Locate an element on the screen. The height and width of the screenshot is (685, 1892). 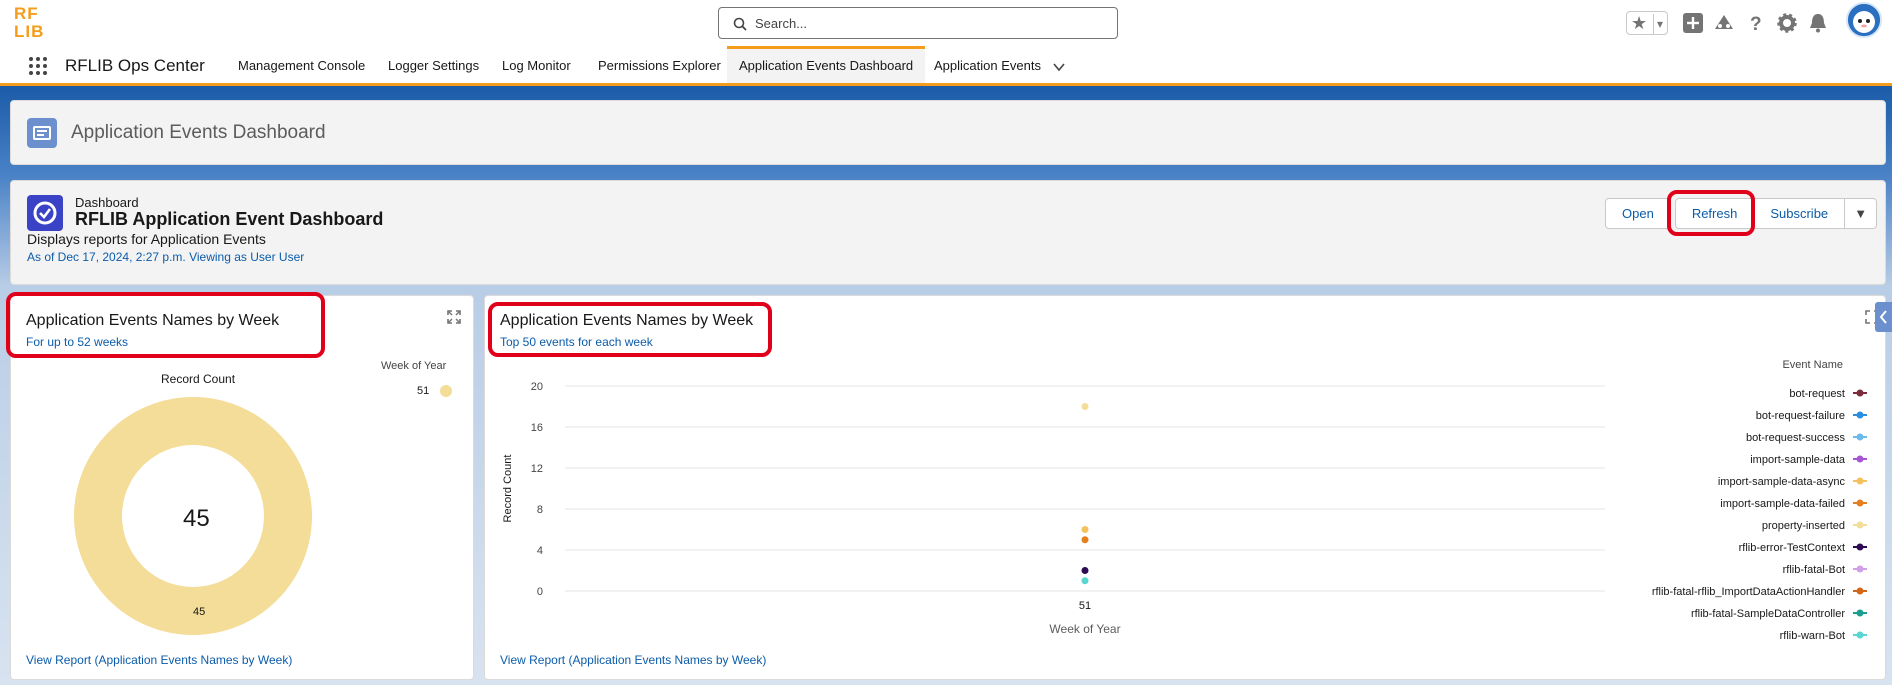
y-tick-label: 0 is located at coordinates (540, 592).